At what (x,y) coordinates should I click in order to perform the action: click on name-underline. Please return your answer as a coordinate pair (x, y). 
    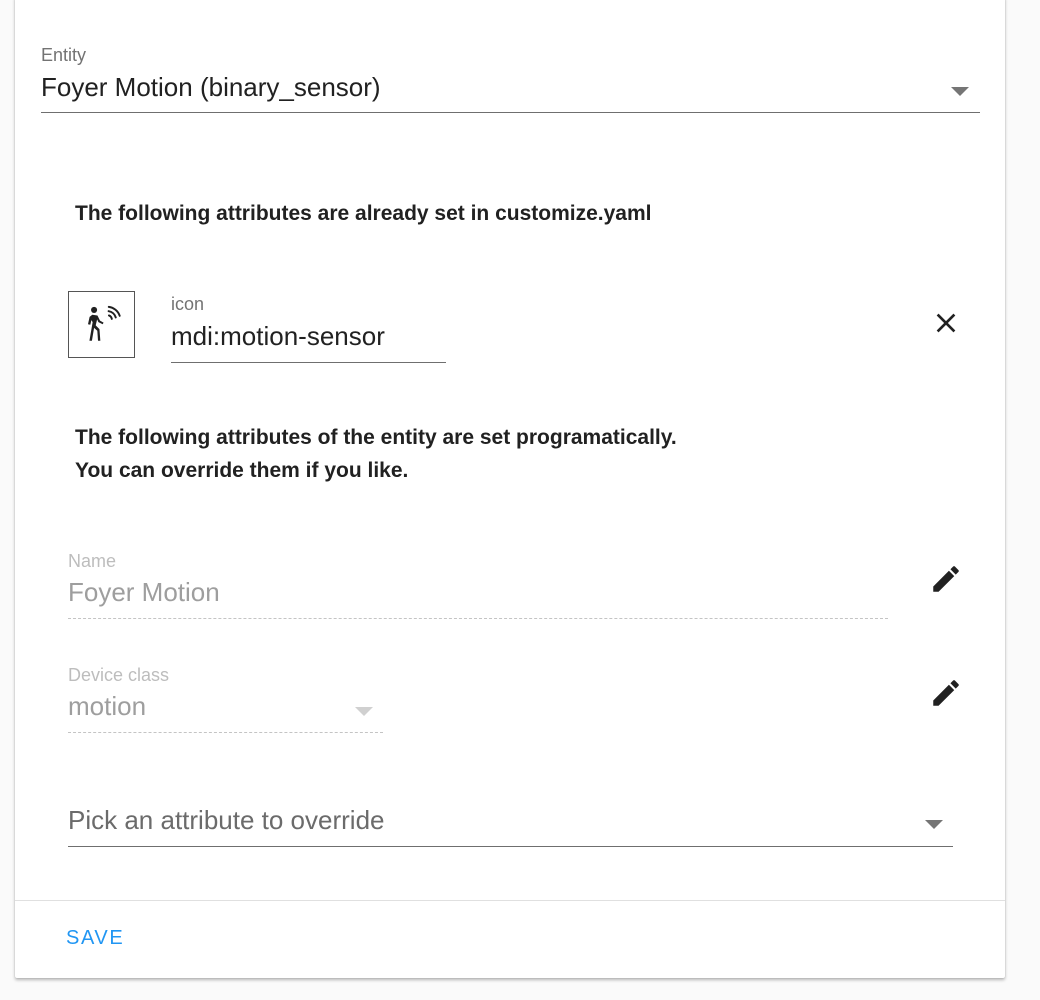
    Looking at the image, I should click on (478, 618).